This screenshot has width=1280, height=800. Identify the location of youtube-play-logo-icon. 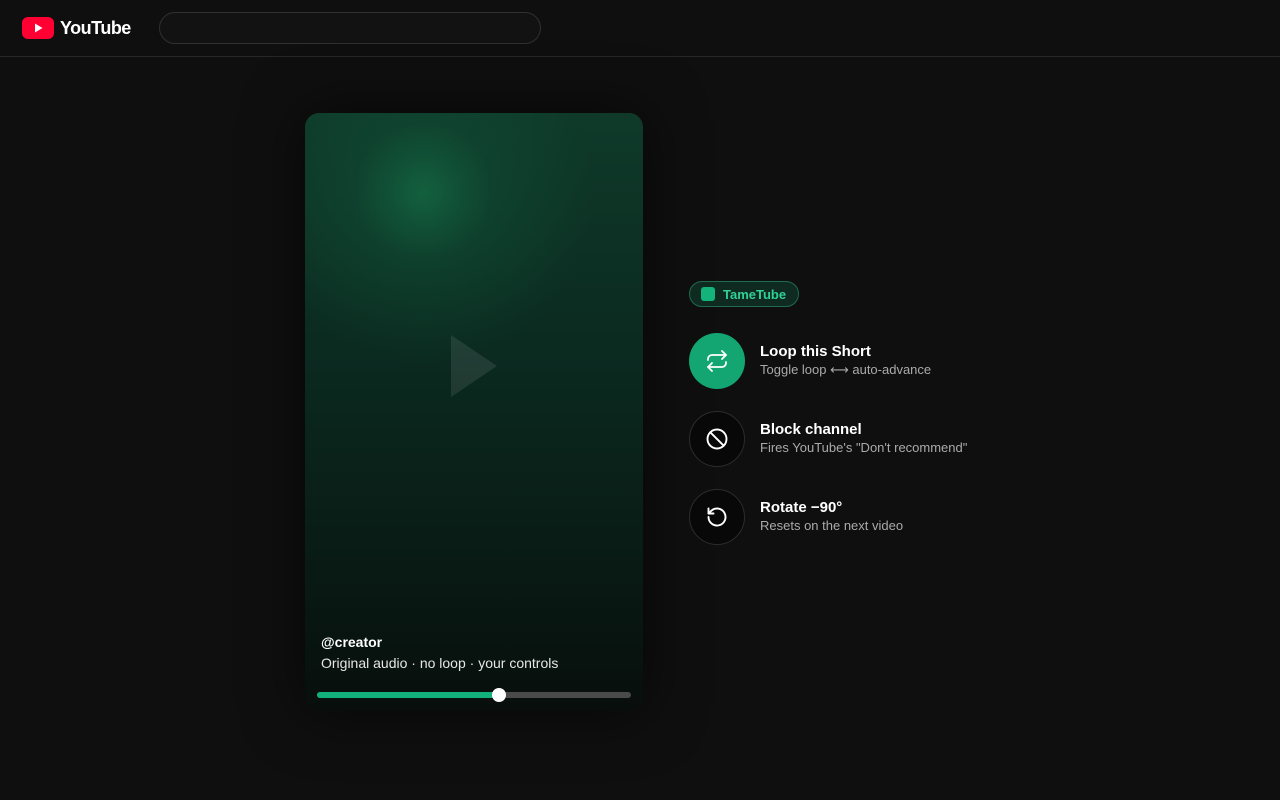
(38, 28).